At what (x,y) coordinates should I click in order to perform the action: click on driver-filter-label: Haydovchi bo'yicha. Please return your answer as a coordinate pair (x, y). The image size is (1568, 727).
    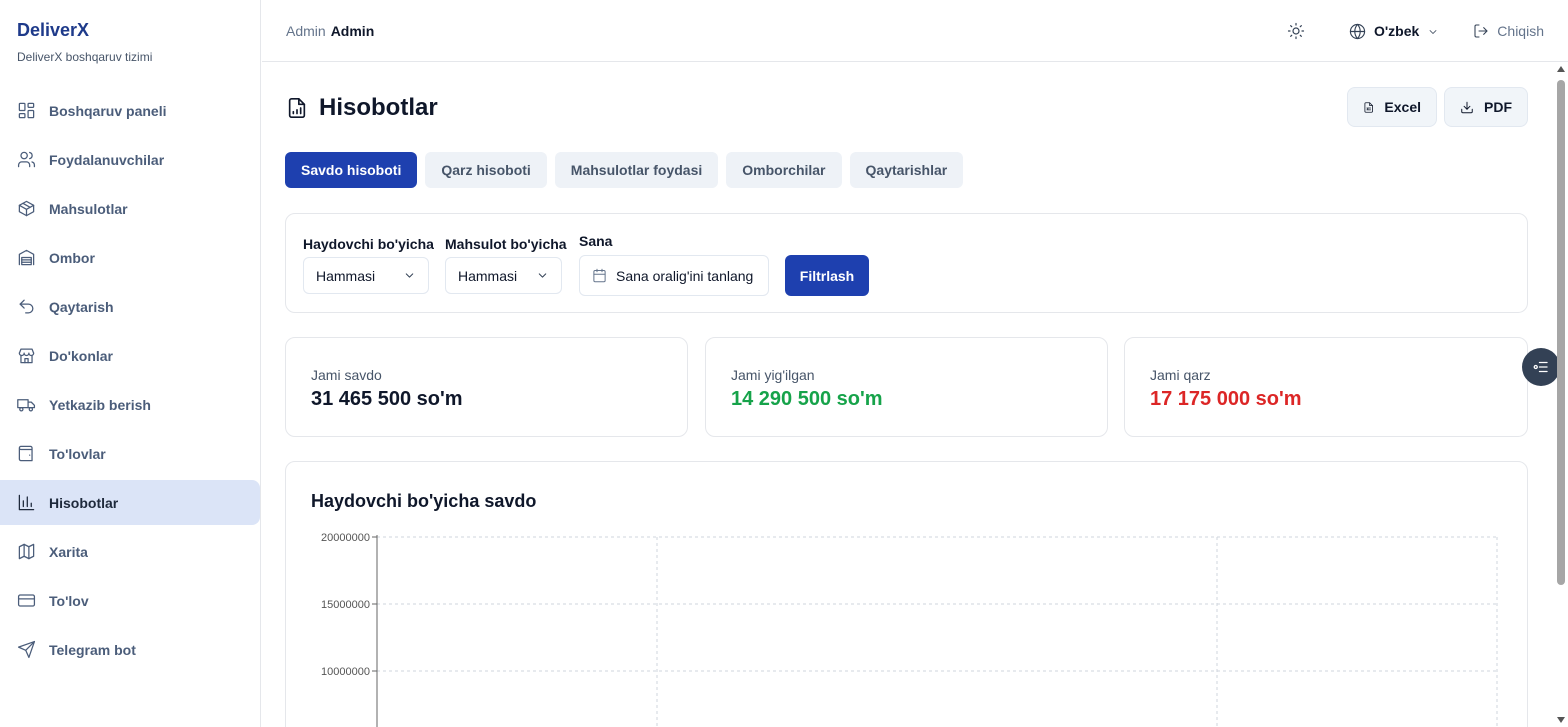
    Looking at the image, I should click on (368, 244).